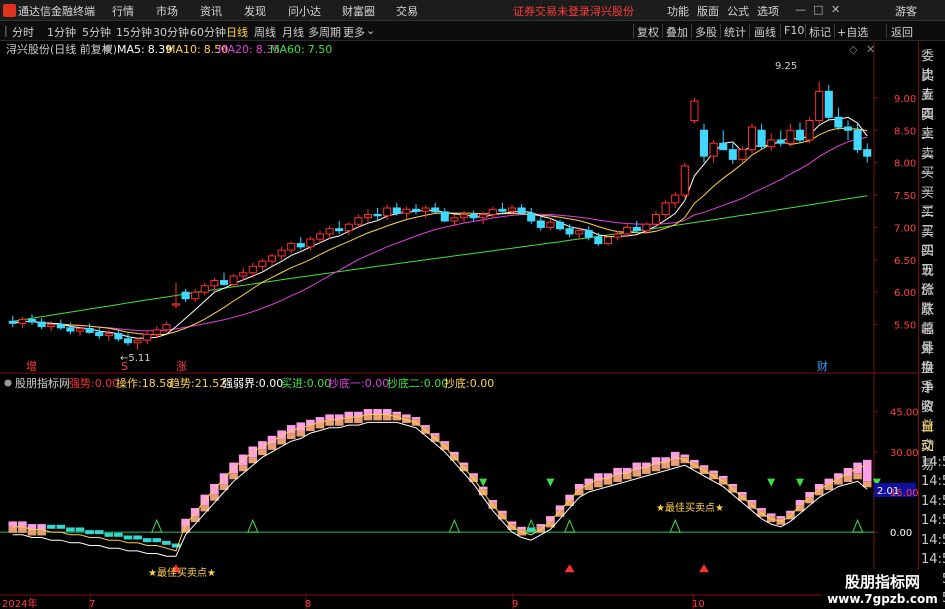  What do you see at coordinates (23, 32) in the screenshot?
I see `period-tick: 分时` at bounding box center [23, 32].